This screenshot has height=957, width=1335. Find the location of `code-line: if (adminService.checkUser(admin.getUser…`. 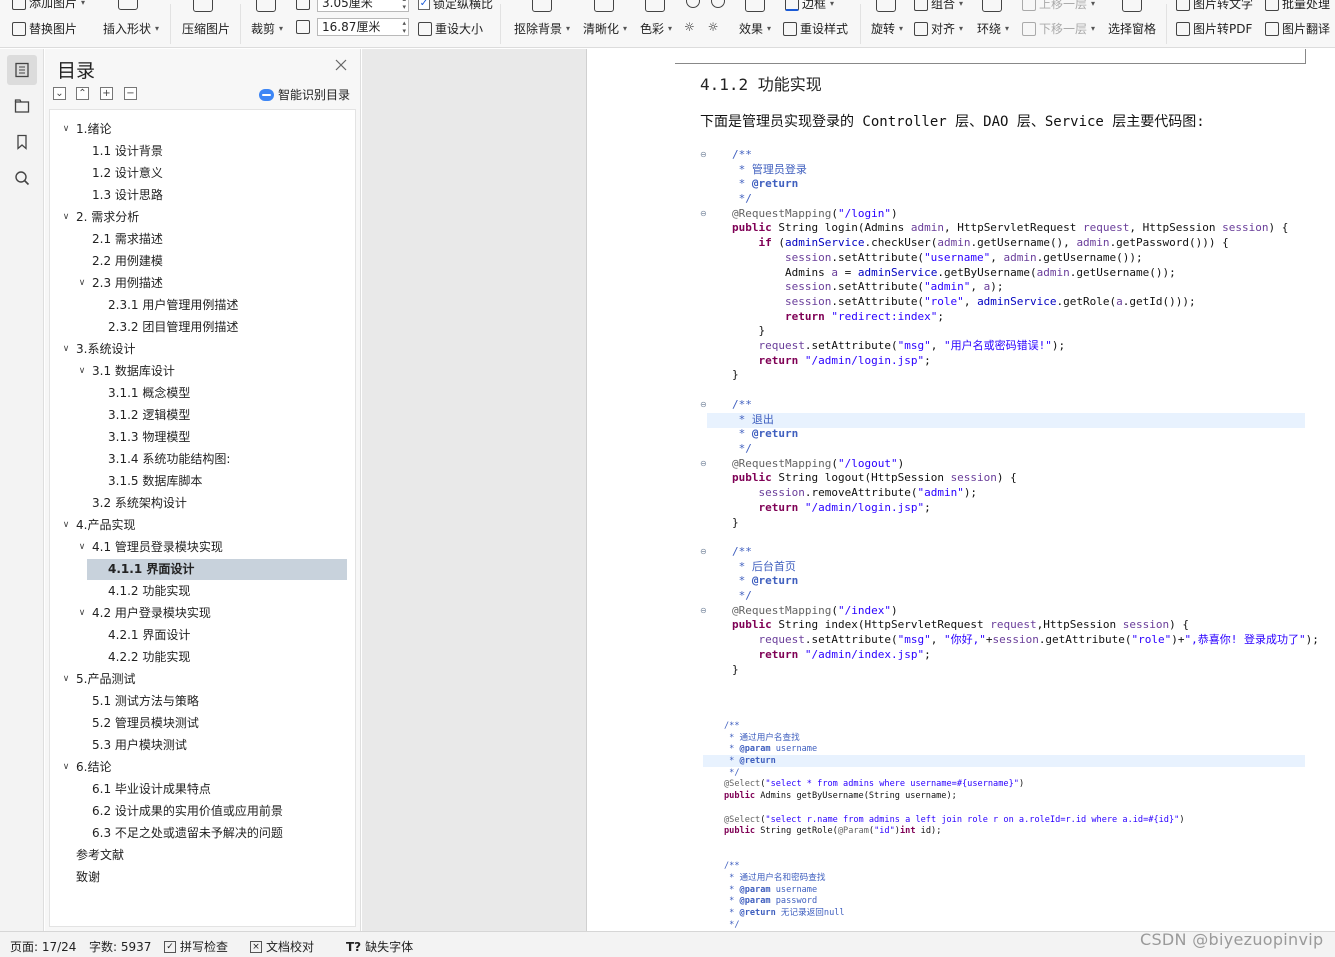

code-line: if (adminService.checkUser(admin.getUser… is located at coordinates (993, 243).